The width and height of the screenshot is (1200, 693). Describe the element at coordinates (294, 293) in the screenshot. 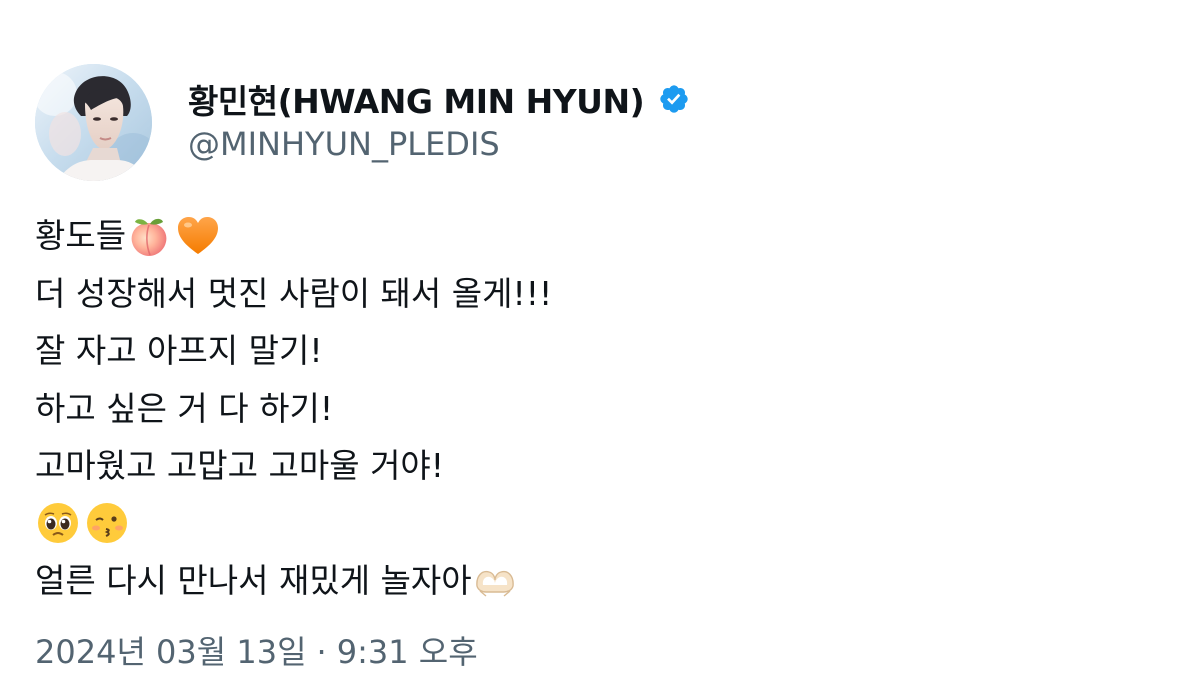

I see `tweet-line-text: 더 성장해서 멋진 사람이 돼서 올게!!!` at that location.